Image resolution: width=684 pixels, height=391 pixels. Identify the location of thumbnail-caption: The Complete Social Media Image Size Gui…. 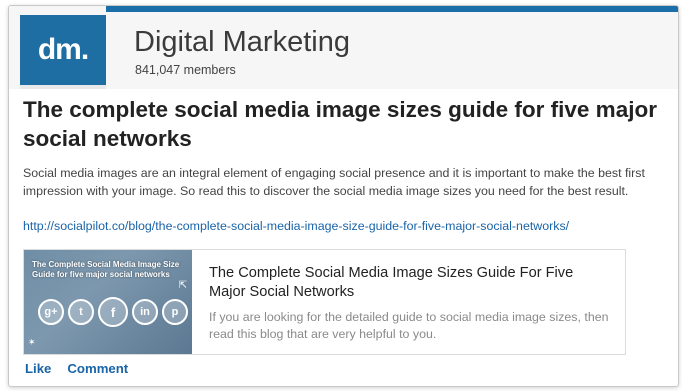
(106, 269).